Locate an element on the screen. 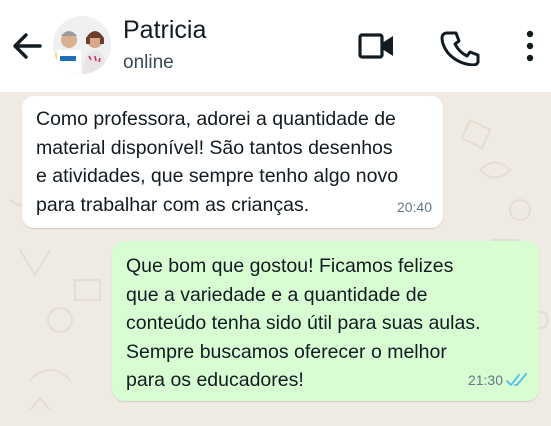  message-time: 20:40 is located at coordinates (414, 206).